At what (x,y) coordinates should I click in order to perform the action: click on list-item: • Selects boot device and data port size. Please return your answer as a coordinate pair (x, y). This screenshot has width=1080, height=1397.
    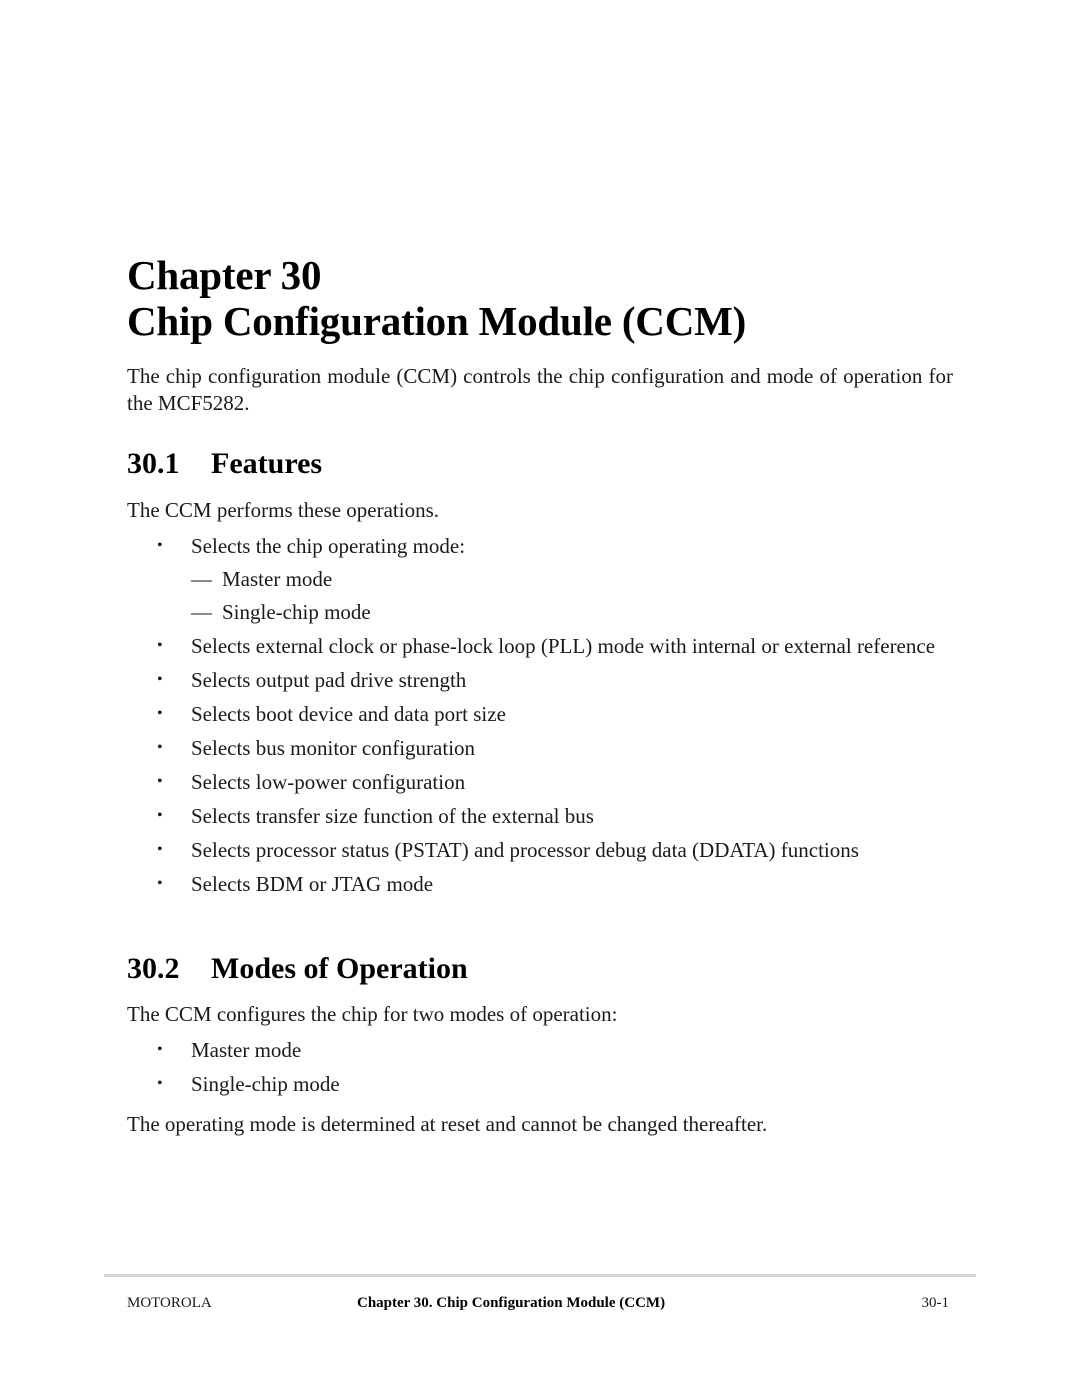
    Looking at the image, I should click on (540, 714).